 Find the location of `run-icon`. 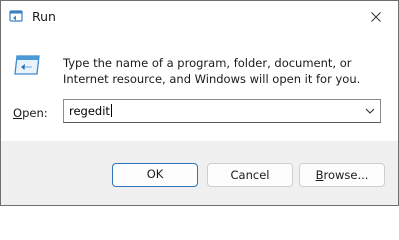

run-icon is located at coordinates (16, 16).